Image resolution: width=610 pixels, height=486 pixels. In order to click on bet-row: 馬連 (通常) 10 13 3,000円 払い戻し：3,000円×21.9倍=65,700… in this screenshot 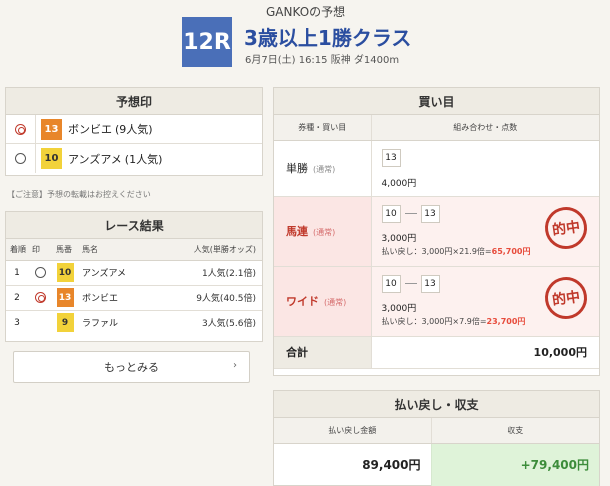, I will do `click(436, 231)`.